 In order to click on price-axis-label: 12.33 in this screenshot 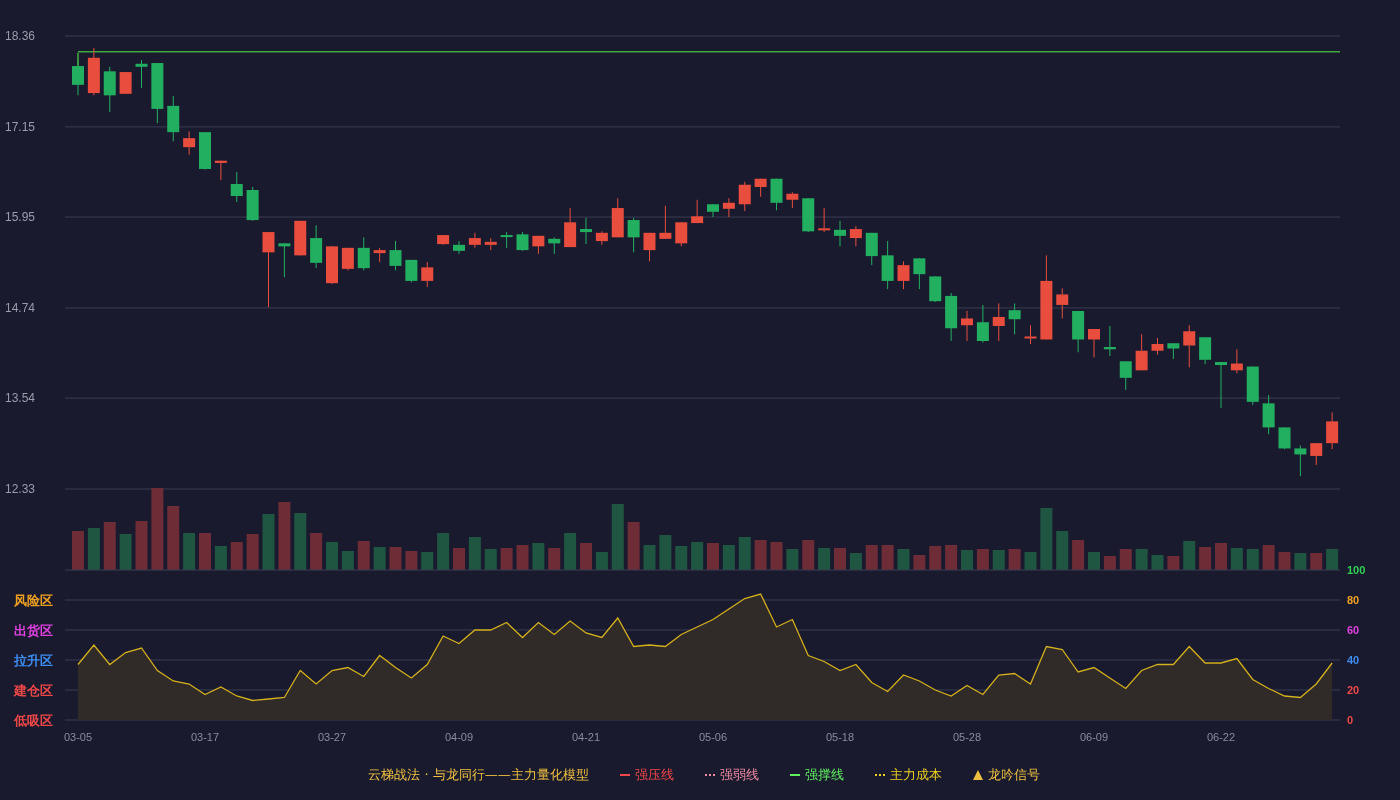, I will do `click(20, 489)`.